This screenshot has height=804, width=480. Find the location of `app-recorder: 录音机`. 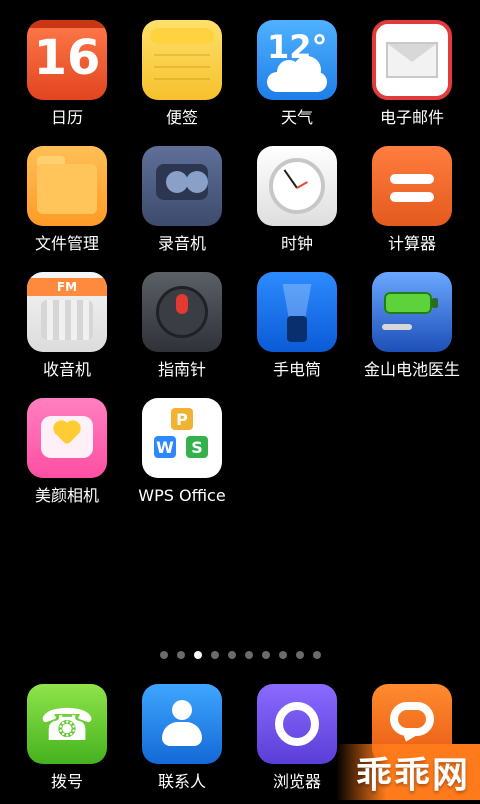

app-recorder: 录音机 is located at coordinates (182, 206).